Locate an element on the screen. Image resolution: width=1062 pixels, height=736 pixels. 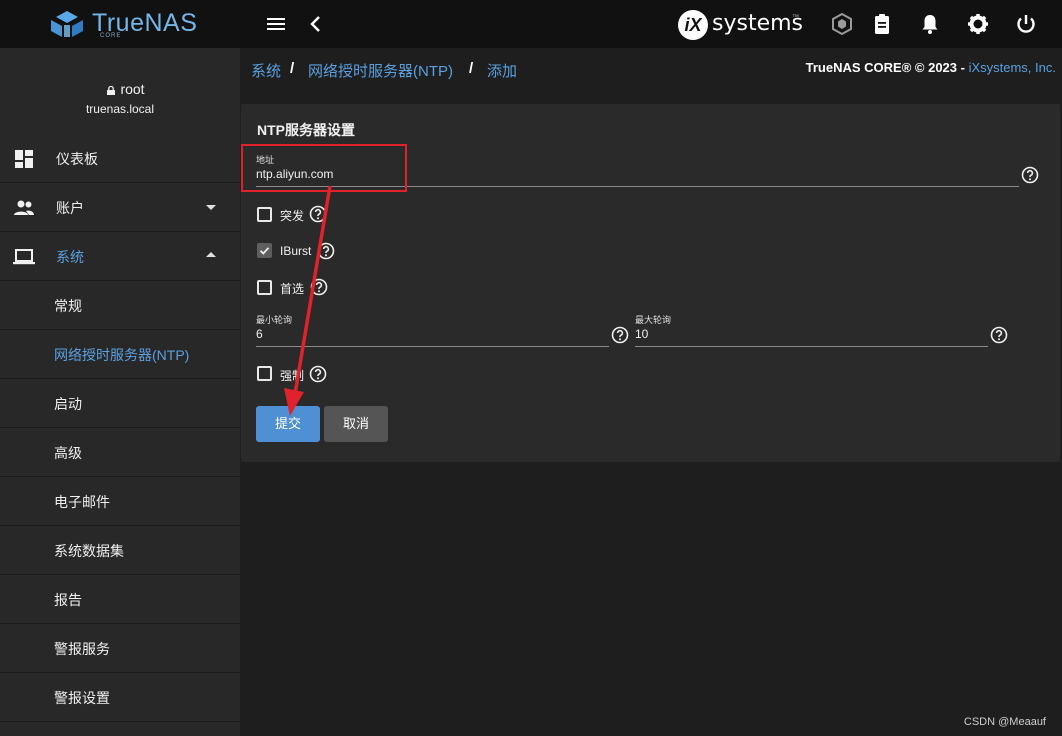
copyright: TrueNAS CORE® © 2023 - iXsystems, Inc. is located at coordinates (931, 67).